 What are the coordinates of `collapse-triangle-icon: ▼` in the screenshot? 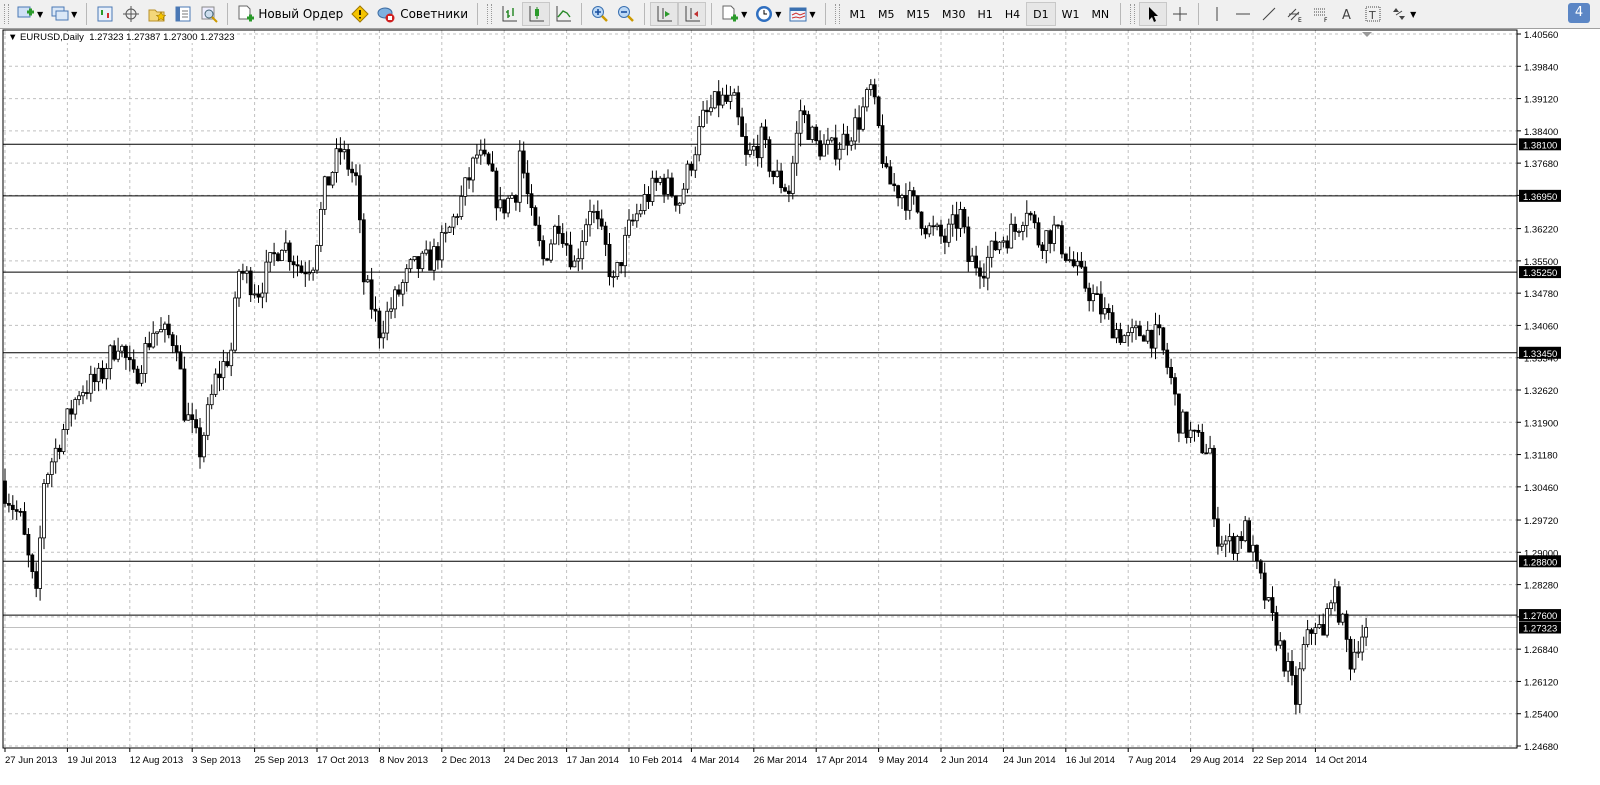 It's located at (14, 37).